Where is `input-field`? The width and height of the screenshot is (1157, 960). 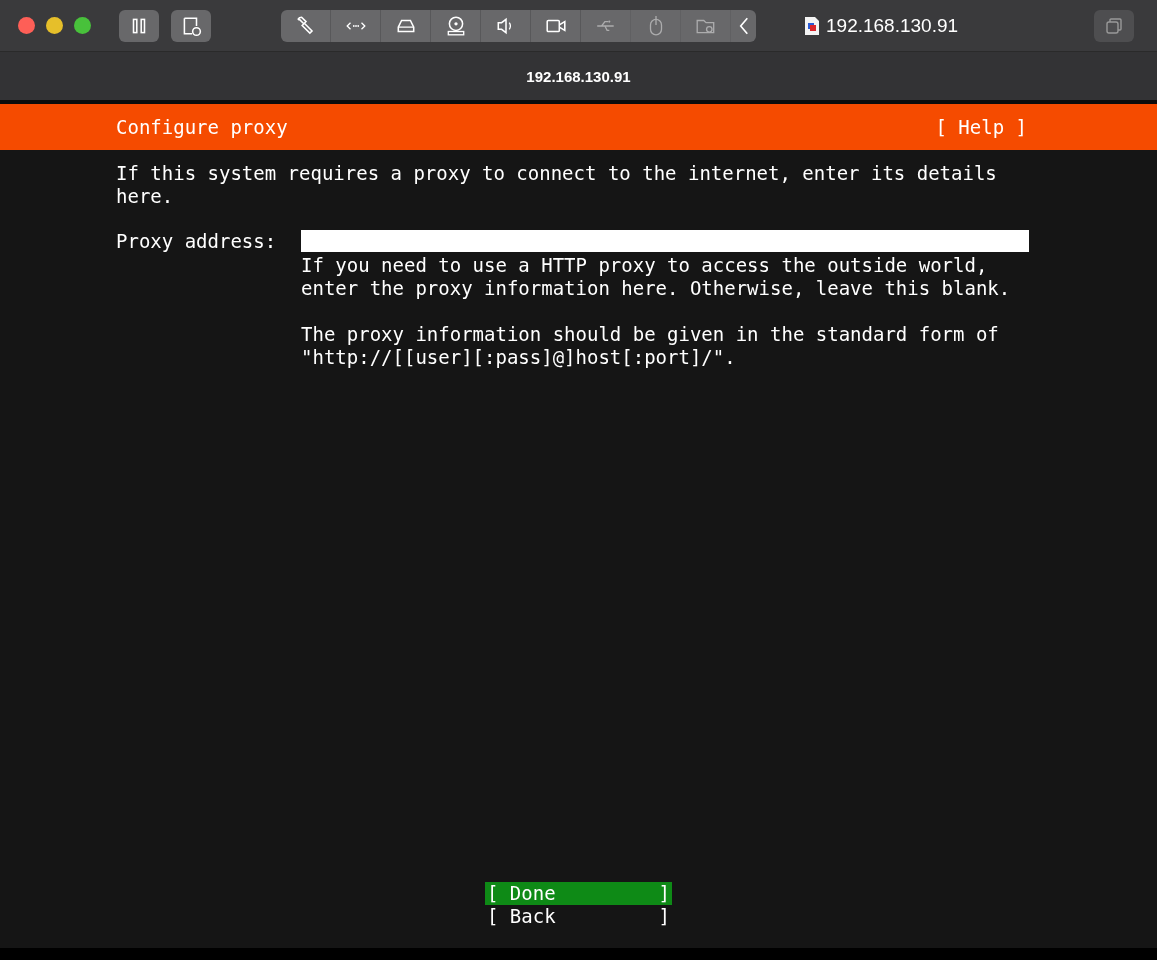
input-field is located at coordinates (665, 241).